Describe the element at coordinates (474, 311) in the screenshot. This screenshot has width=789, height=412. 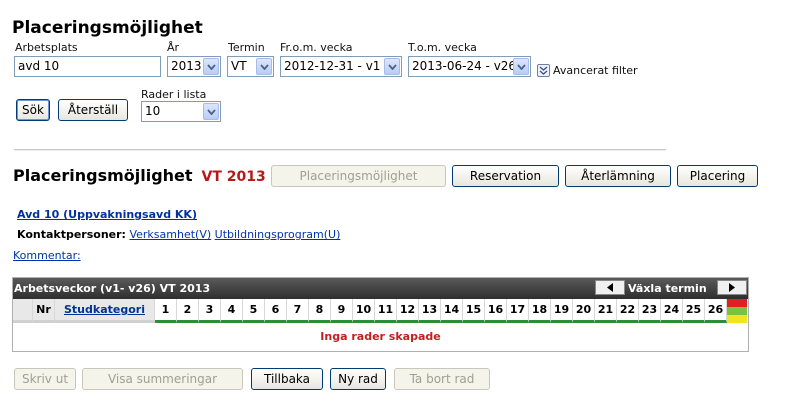
I see `week-column-header: 15` at that location.